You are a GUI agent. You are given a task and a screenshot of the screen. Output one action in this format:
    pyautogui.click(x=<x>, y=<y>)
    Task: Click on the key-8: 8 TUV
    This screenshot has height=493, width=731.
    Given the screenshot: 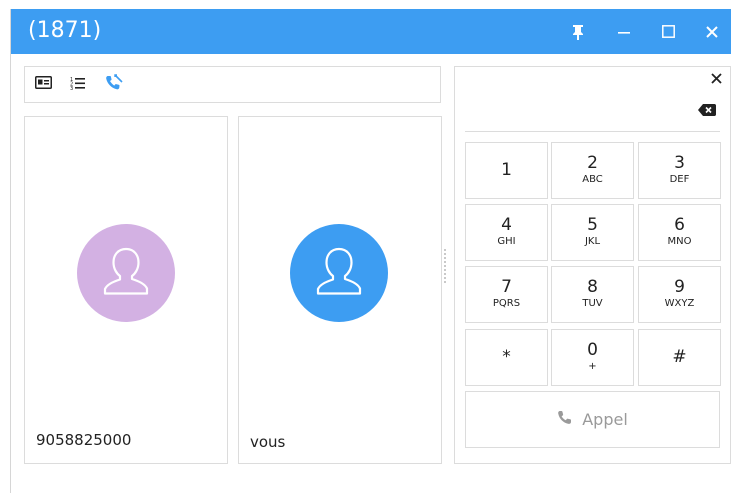 What is the action you would take?
    pyautogui.click(x=592, y=294)
    